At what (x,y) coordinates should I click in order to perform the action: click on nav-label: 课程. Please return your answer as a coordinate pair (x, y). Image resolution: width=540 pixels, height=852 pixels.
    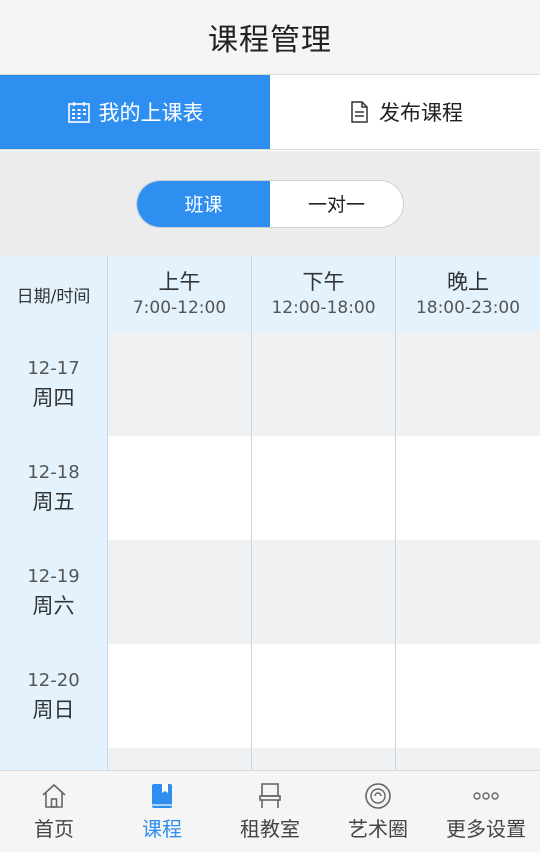
    Looking at the image, I should click on (162, 829).